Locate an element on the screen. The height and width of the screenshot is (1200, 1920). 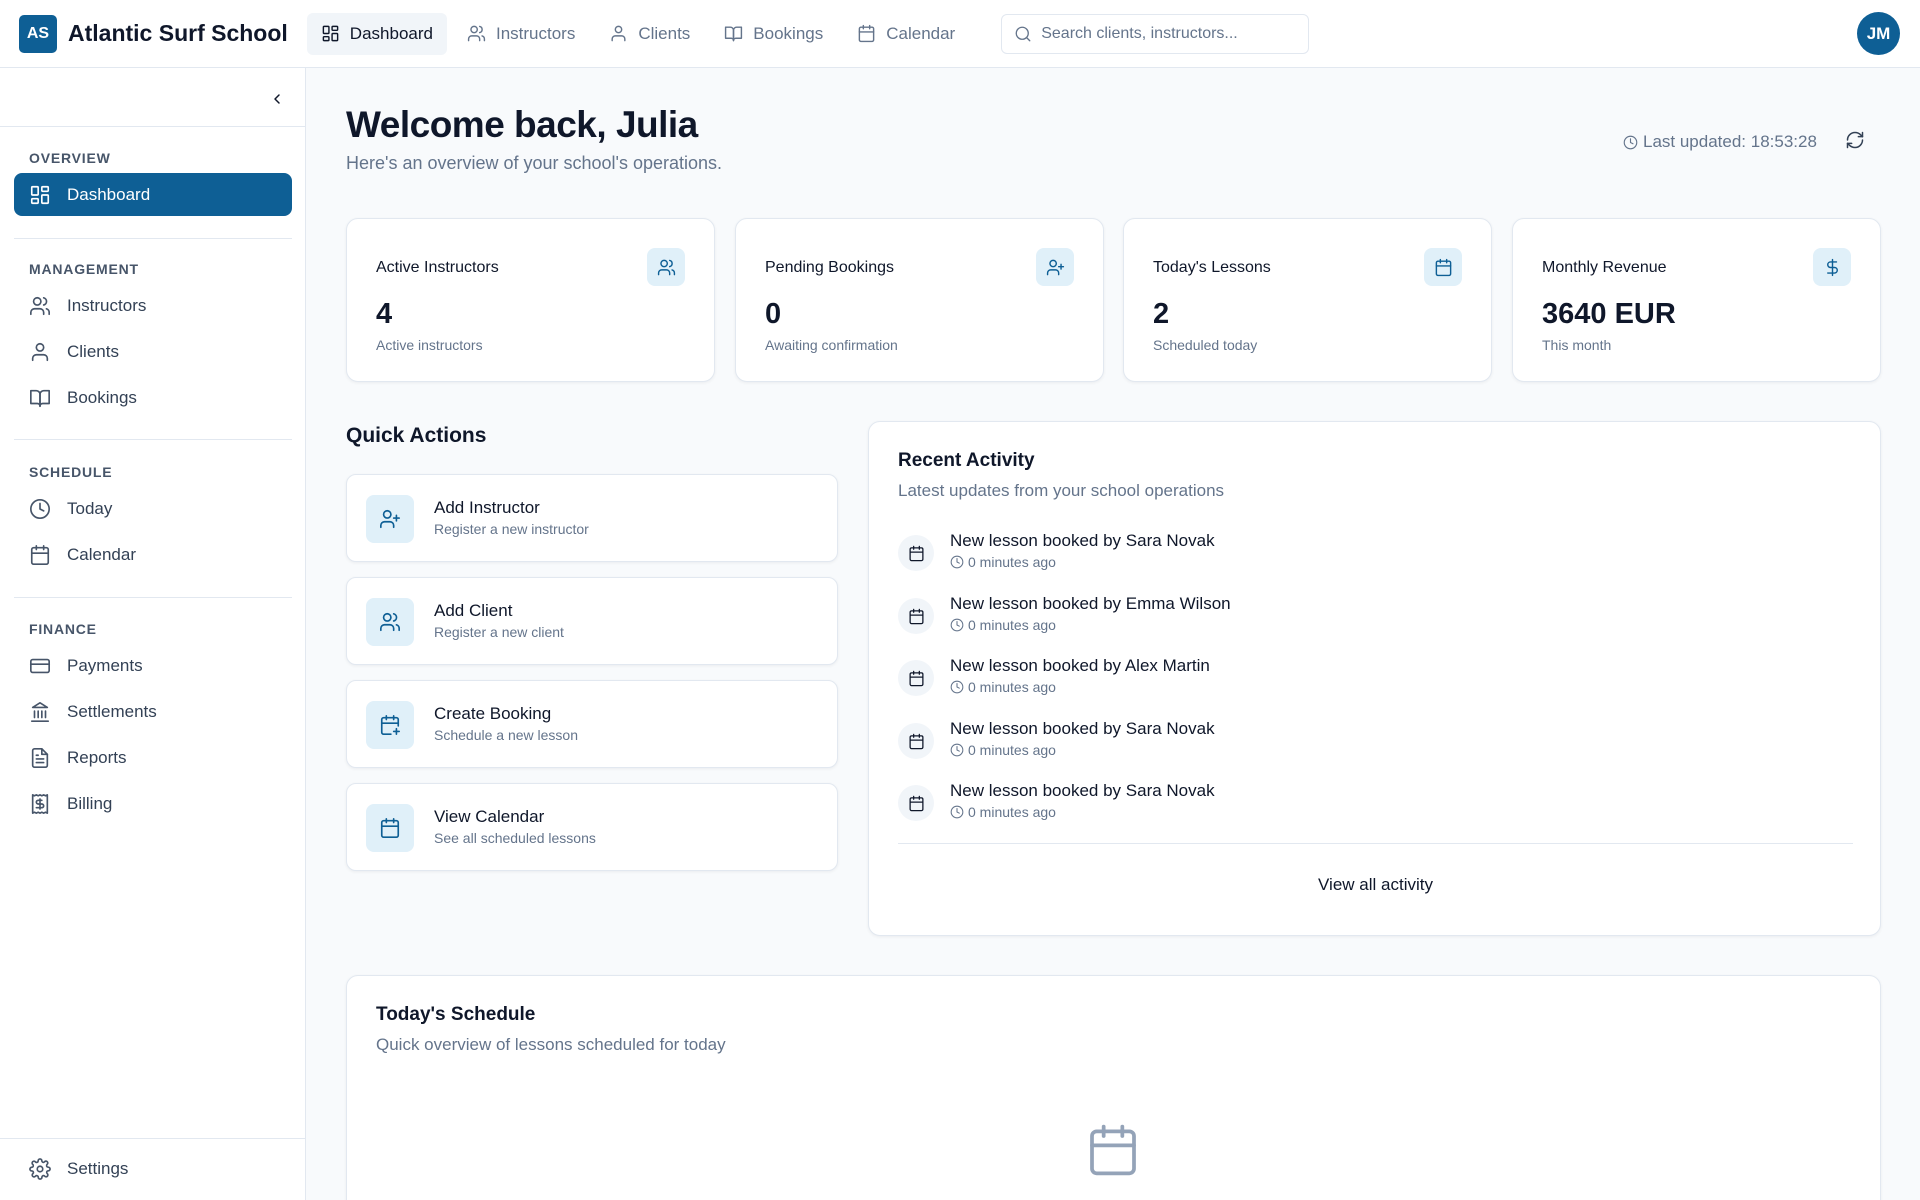
view-all-activity-button: View all activity is located at coordinates (1375, 885).